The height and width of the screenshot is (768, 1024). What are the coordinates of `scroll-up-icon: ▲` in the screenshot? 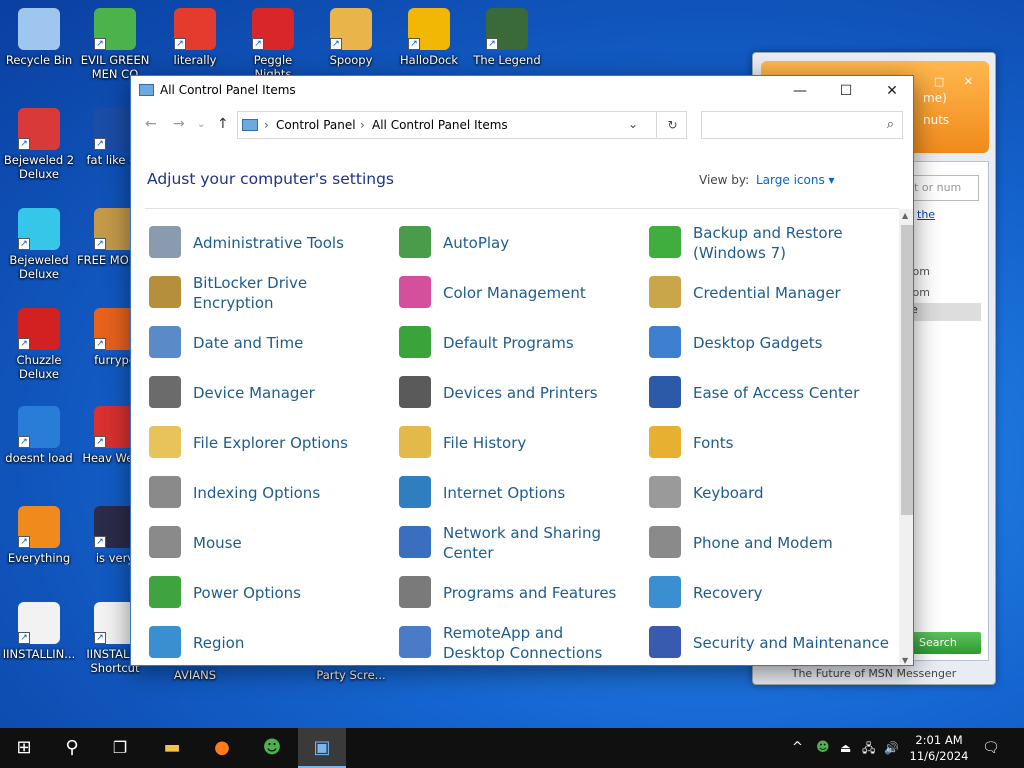 It's located at (905, 215).